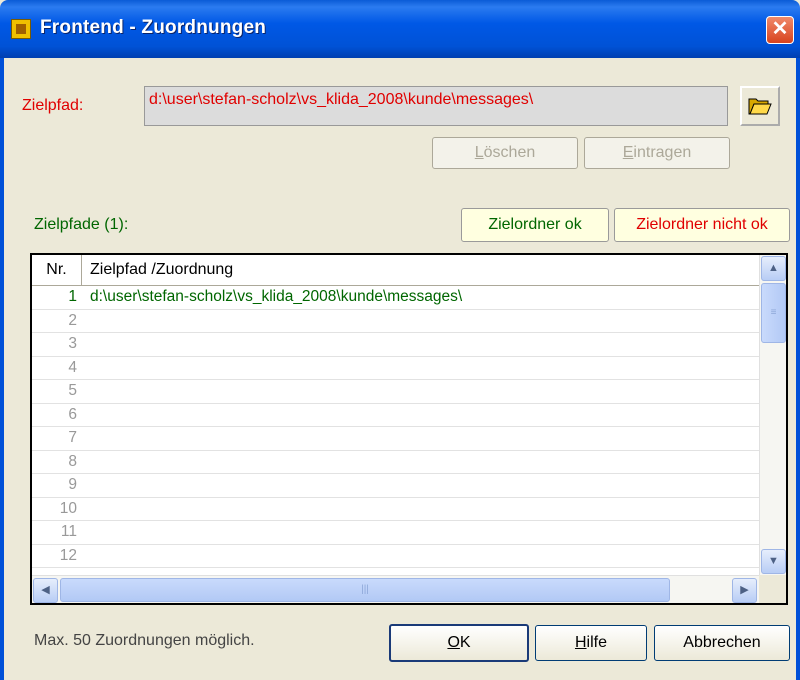 The width and height of the screenshot is (800, 680). Describe the element at coordinates (395, 270) in the screenshot. I see `table-header: Nr. Zielpfad /Zuordnung` at that location.